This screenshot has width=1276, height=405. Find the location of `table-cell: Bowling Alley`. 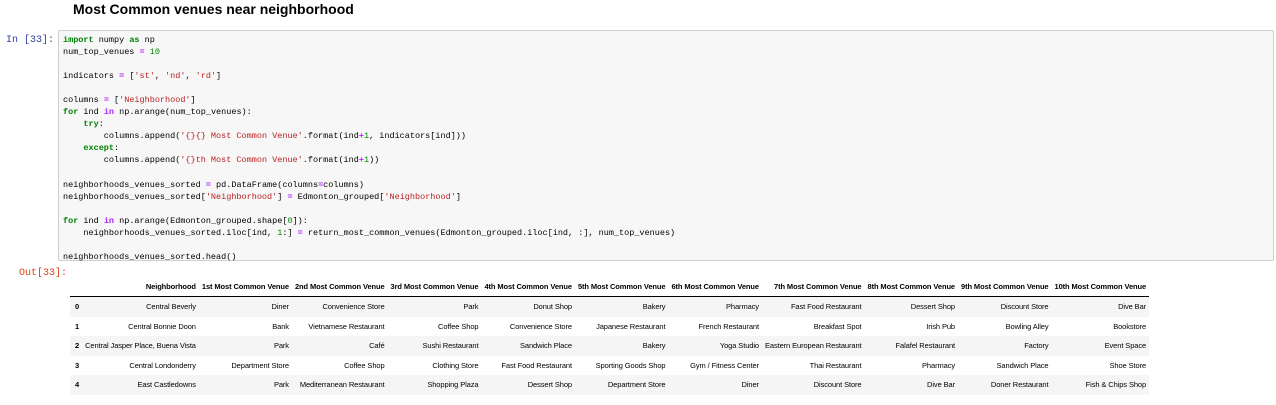

table-cell: Bowling Alley is located at coordinates (1027, 326).